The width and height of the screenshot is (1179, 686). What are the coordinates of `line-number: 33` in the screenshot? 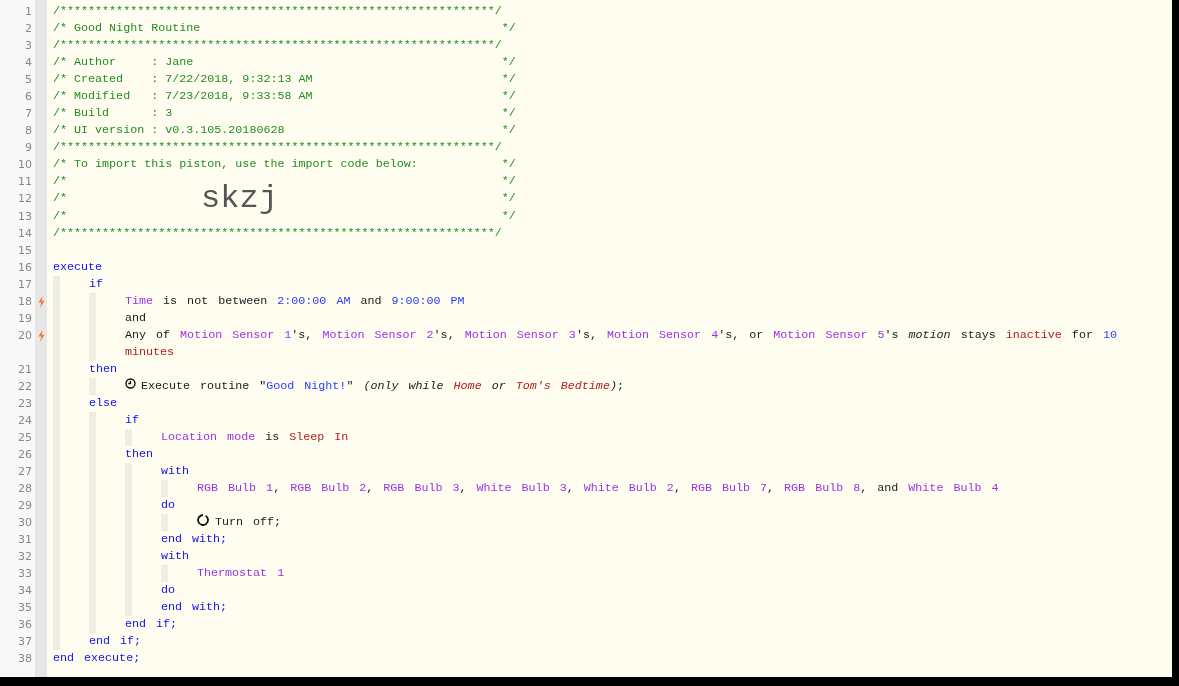 It's located at (25, 574).